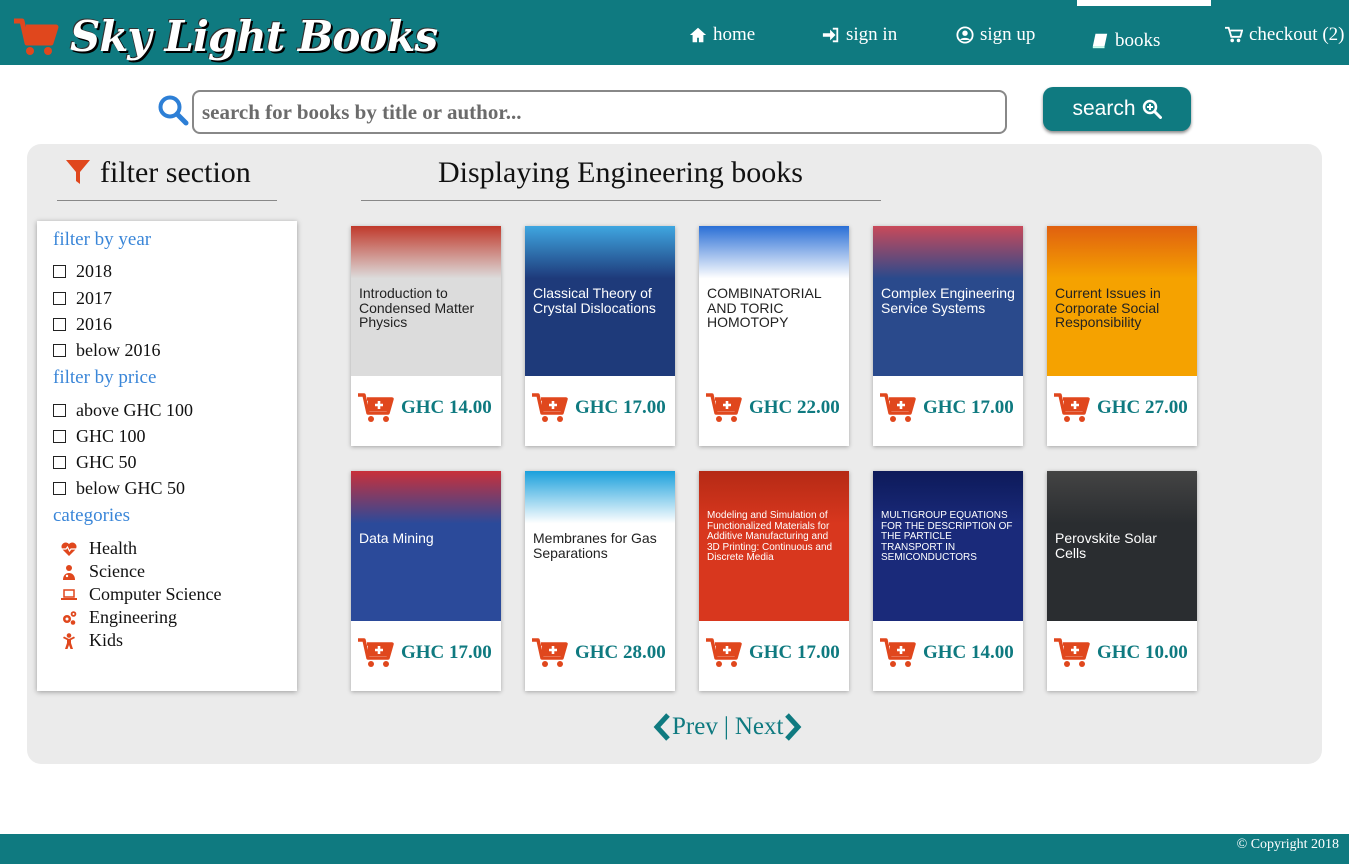 The height and width of the screenshot is (864, 1349). Describe the element at coordinates (106, 462) in the screenshot. I see `option-label: GHC 50` at that location.